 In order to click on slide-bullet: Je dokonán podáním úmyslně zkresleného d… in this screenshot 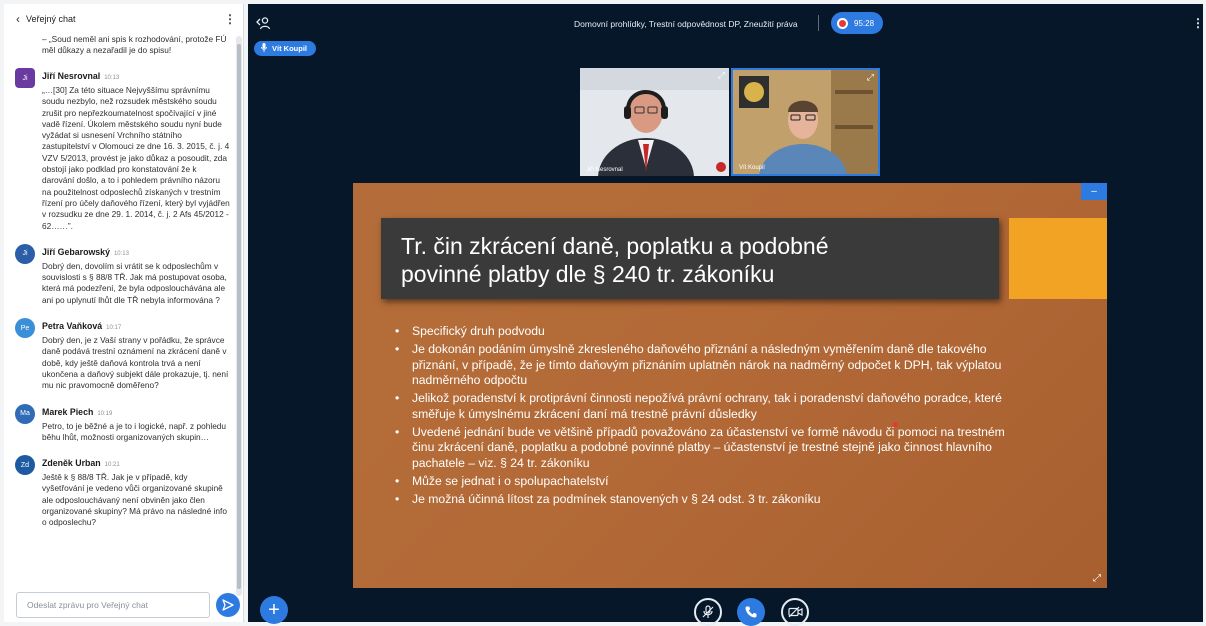, I will do `click(701, 365)`.